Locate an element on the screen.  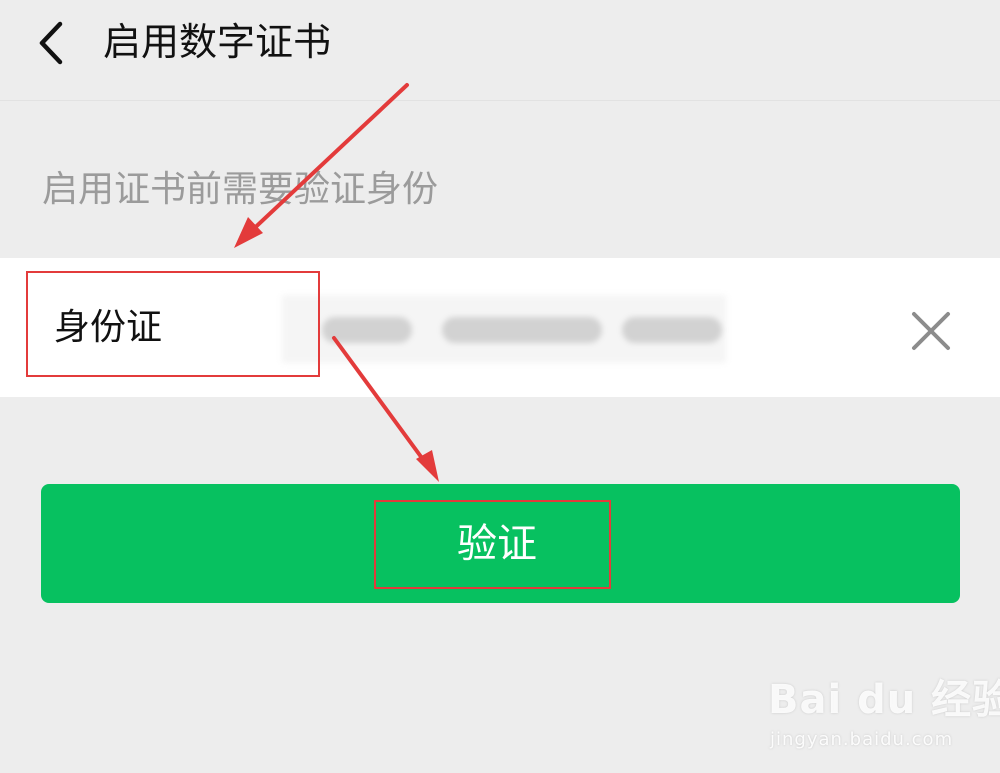
chevron-left-icon is located at coordinates (51, 43).